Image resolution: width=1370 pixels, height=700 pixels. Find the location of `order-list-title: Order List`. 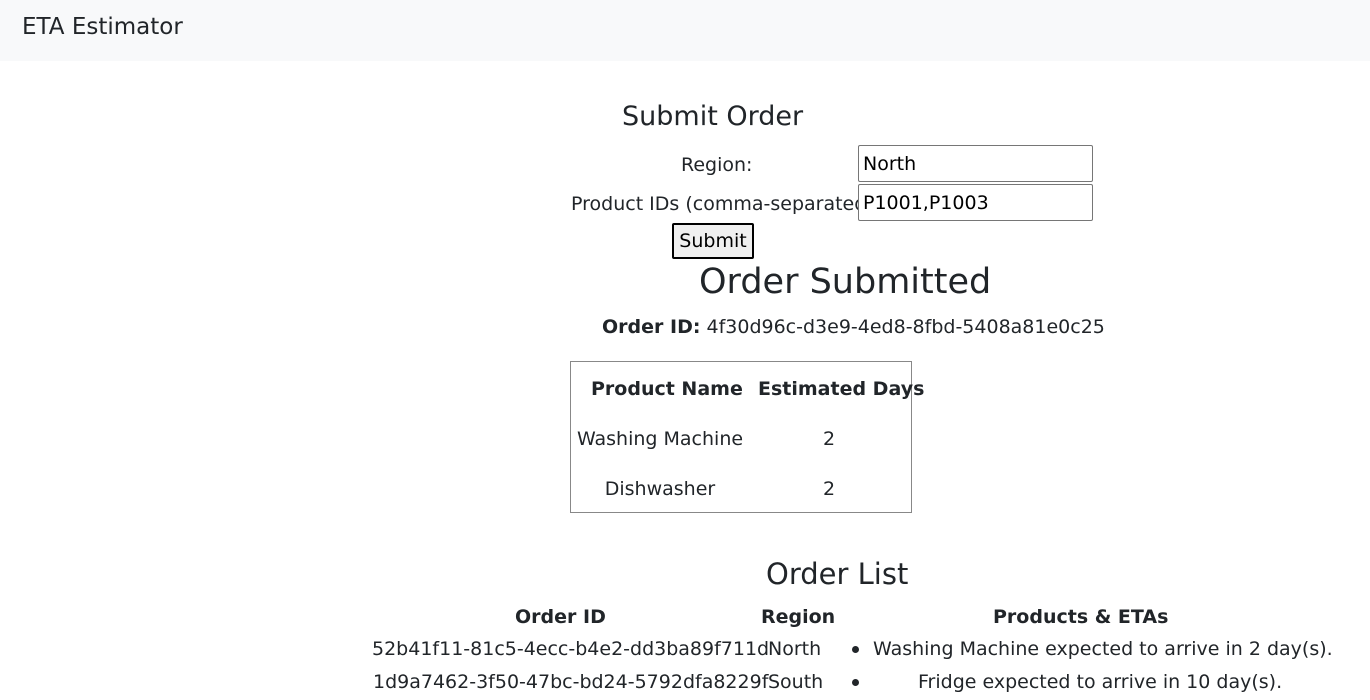

order-list-title: Order List is located at coordinates (837, 574).